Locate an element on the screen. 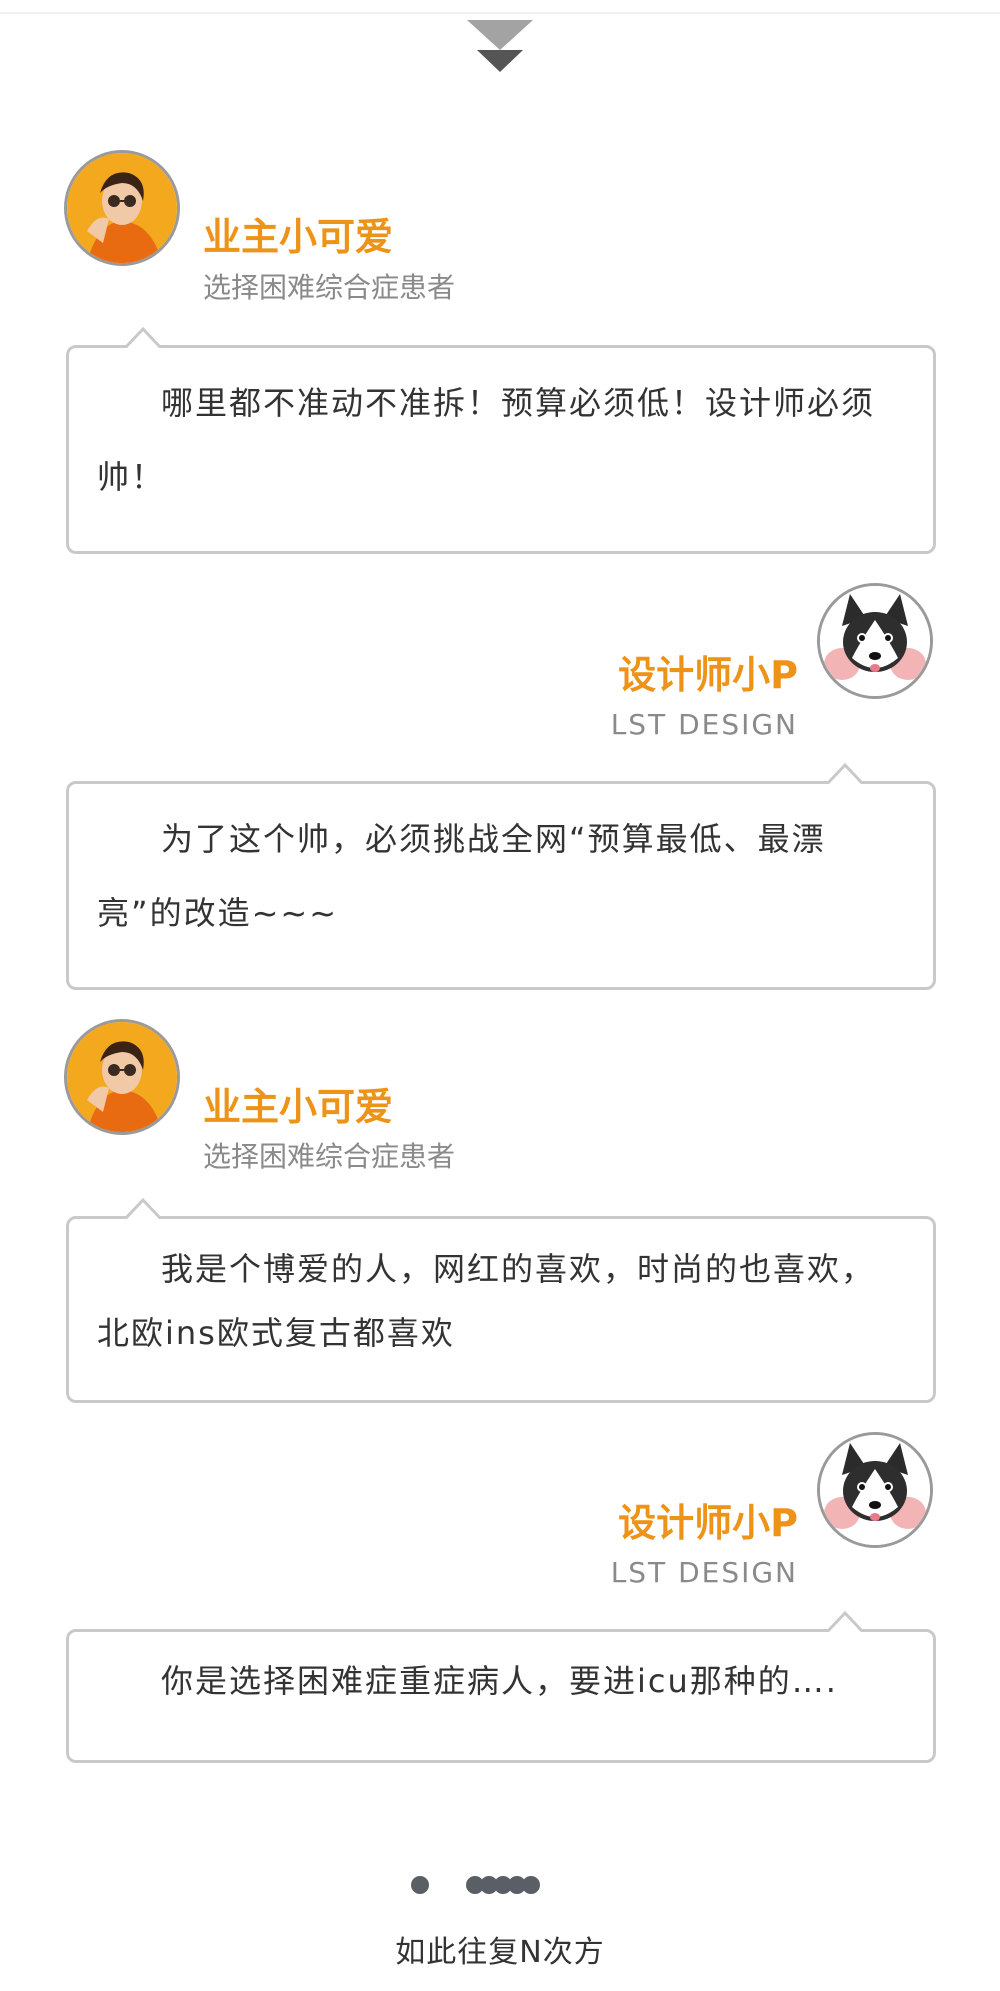 The height and width of the screenshot is (1991, 1000). message-bubble-designer: 你是选择困难症重症病人，要进icu那种的…. is located at coordinates (501, 1686).